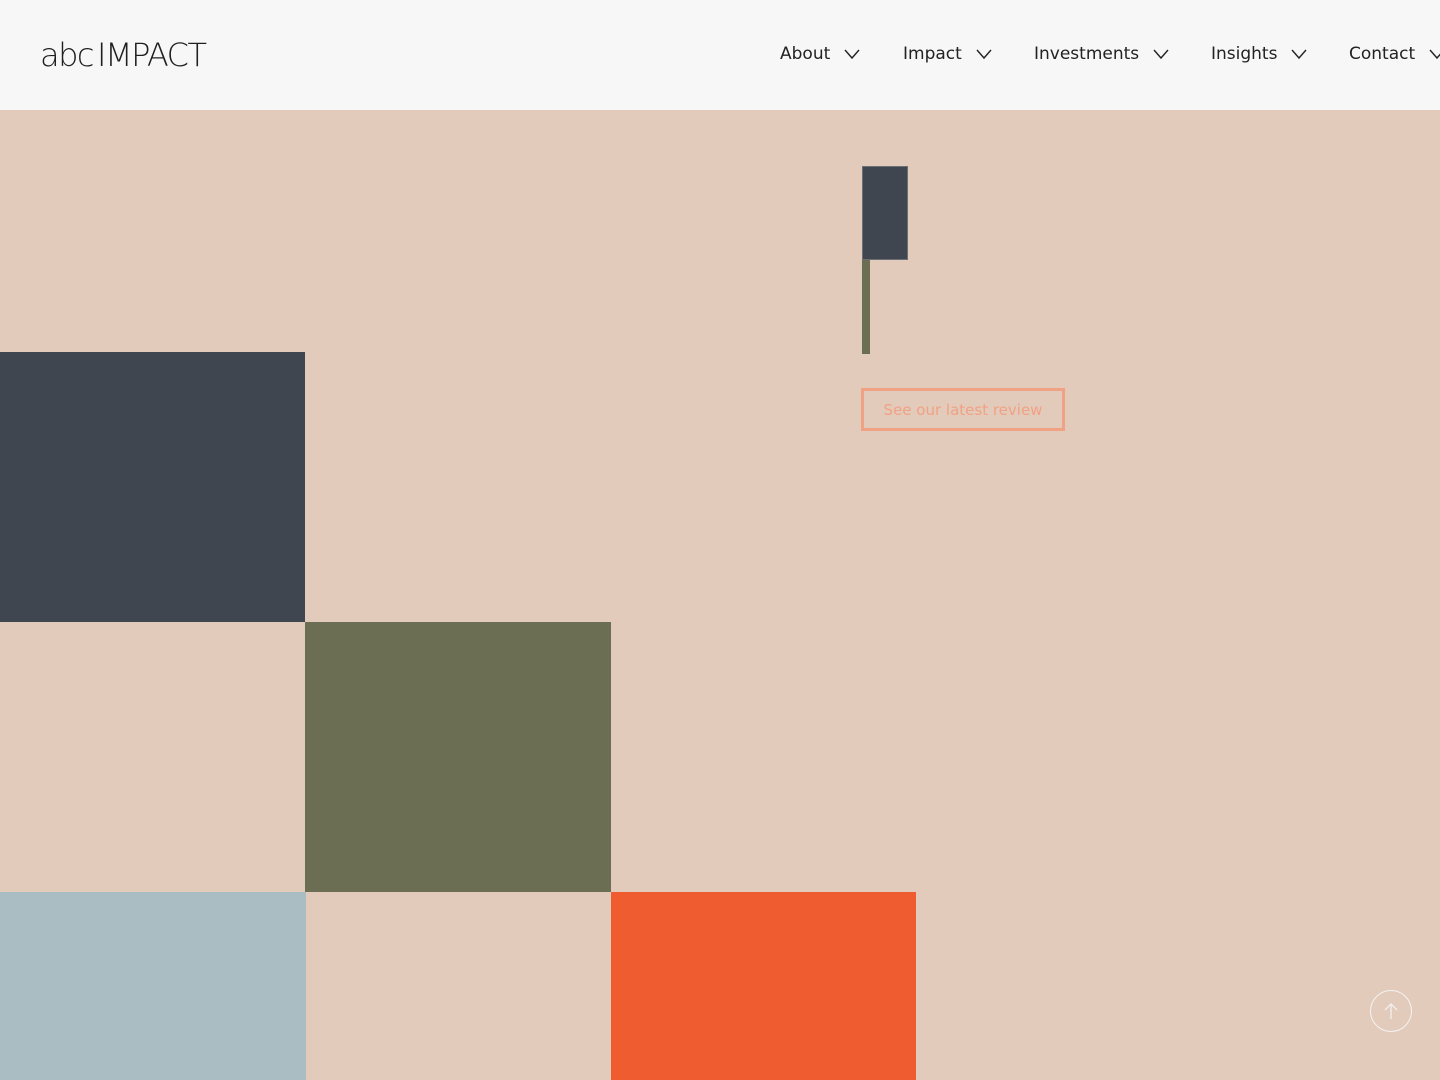  Describe the element at coordinates (932, 54) in the screenshot. I see `nav-label: Impact` at that location.